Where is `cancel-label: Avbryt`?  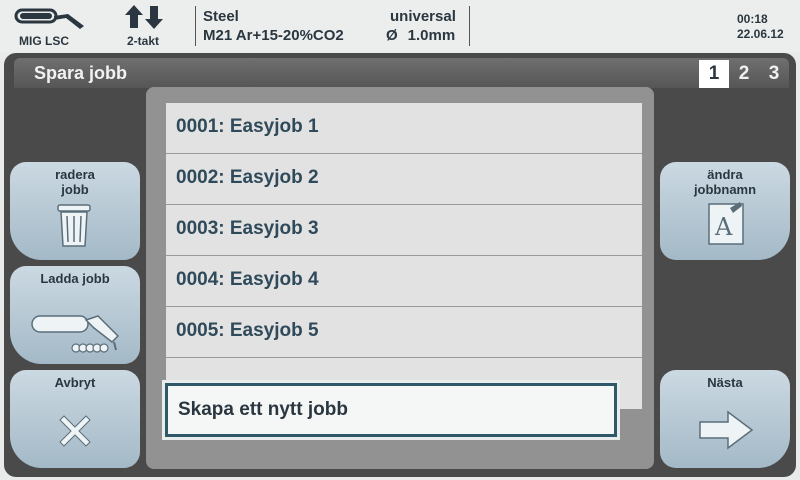
cancel-label: Avbryt is located at coordinates (75, 382).